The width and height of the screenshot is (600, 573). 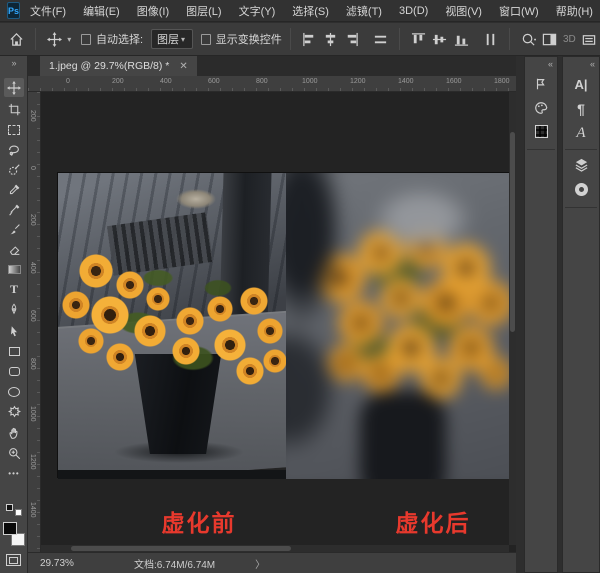 I want to click on caption-after-blur: 虚化后, so click(x=433, y=523).